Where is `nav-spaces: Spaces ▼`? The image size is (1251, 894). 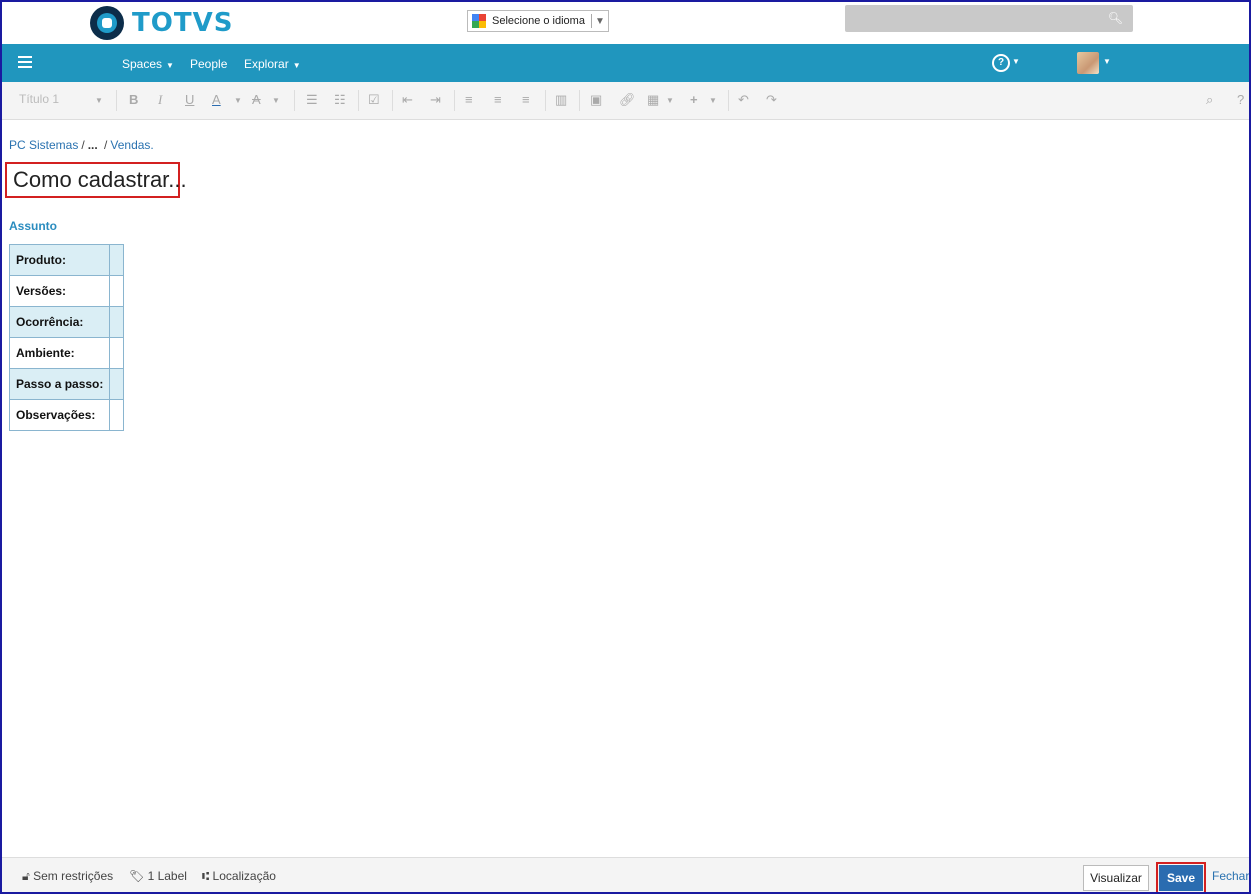 nav-spaces: Spaces ▼ is located at coordinates (148, 64).